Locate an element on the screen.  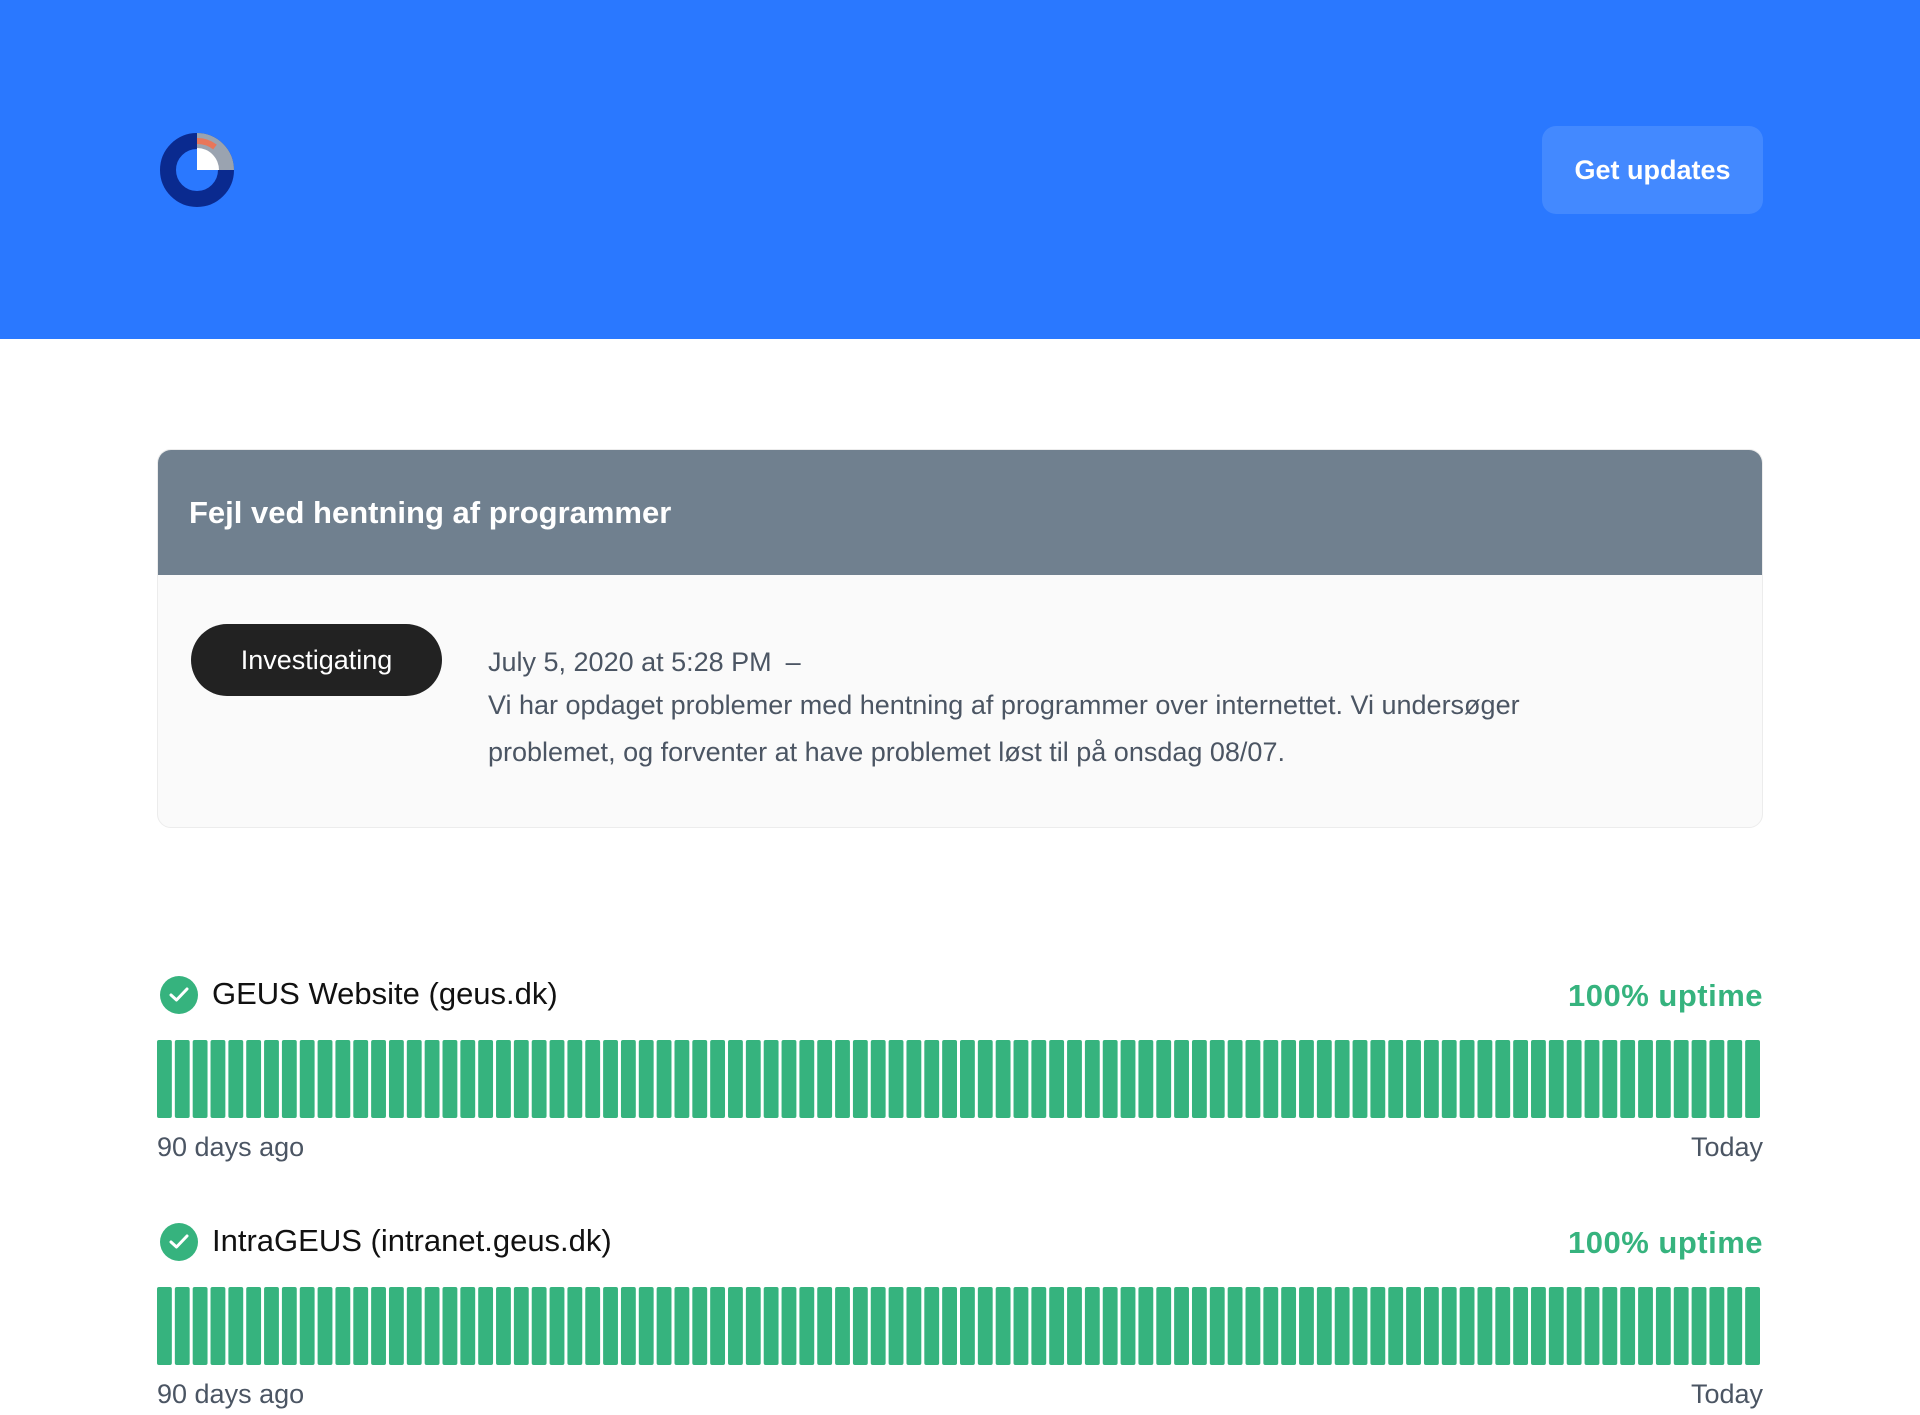
status-page-logo-icon is located at coordinates (197, 170).